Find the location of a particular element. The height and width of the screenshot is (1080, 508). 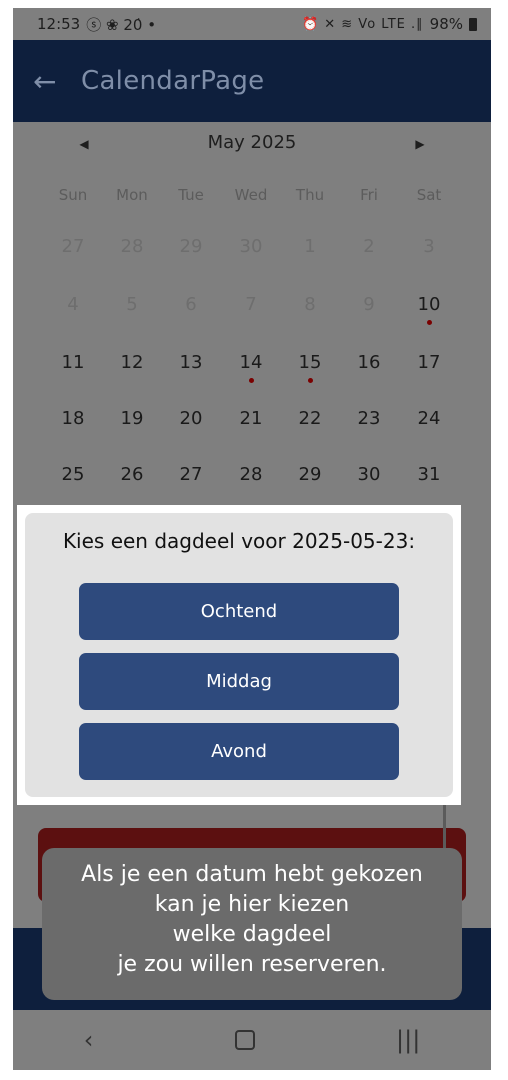

status-time: 12:53 is located at coordinates (59, 24).